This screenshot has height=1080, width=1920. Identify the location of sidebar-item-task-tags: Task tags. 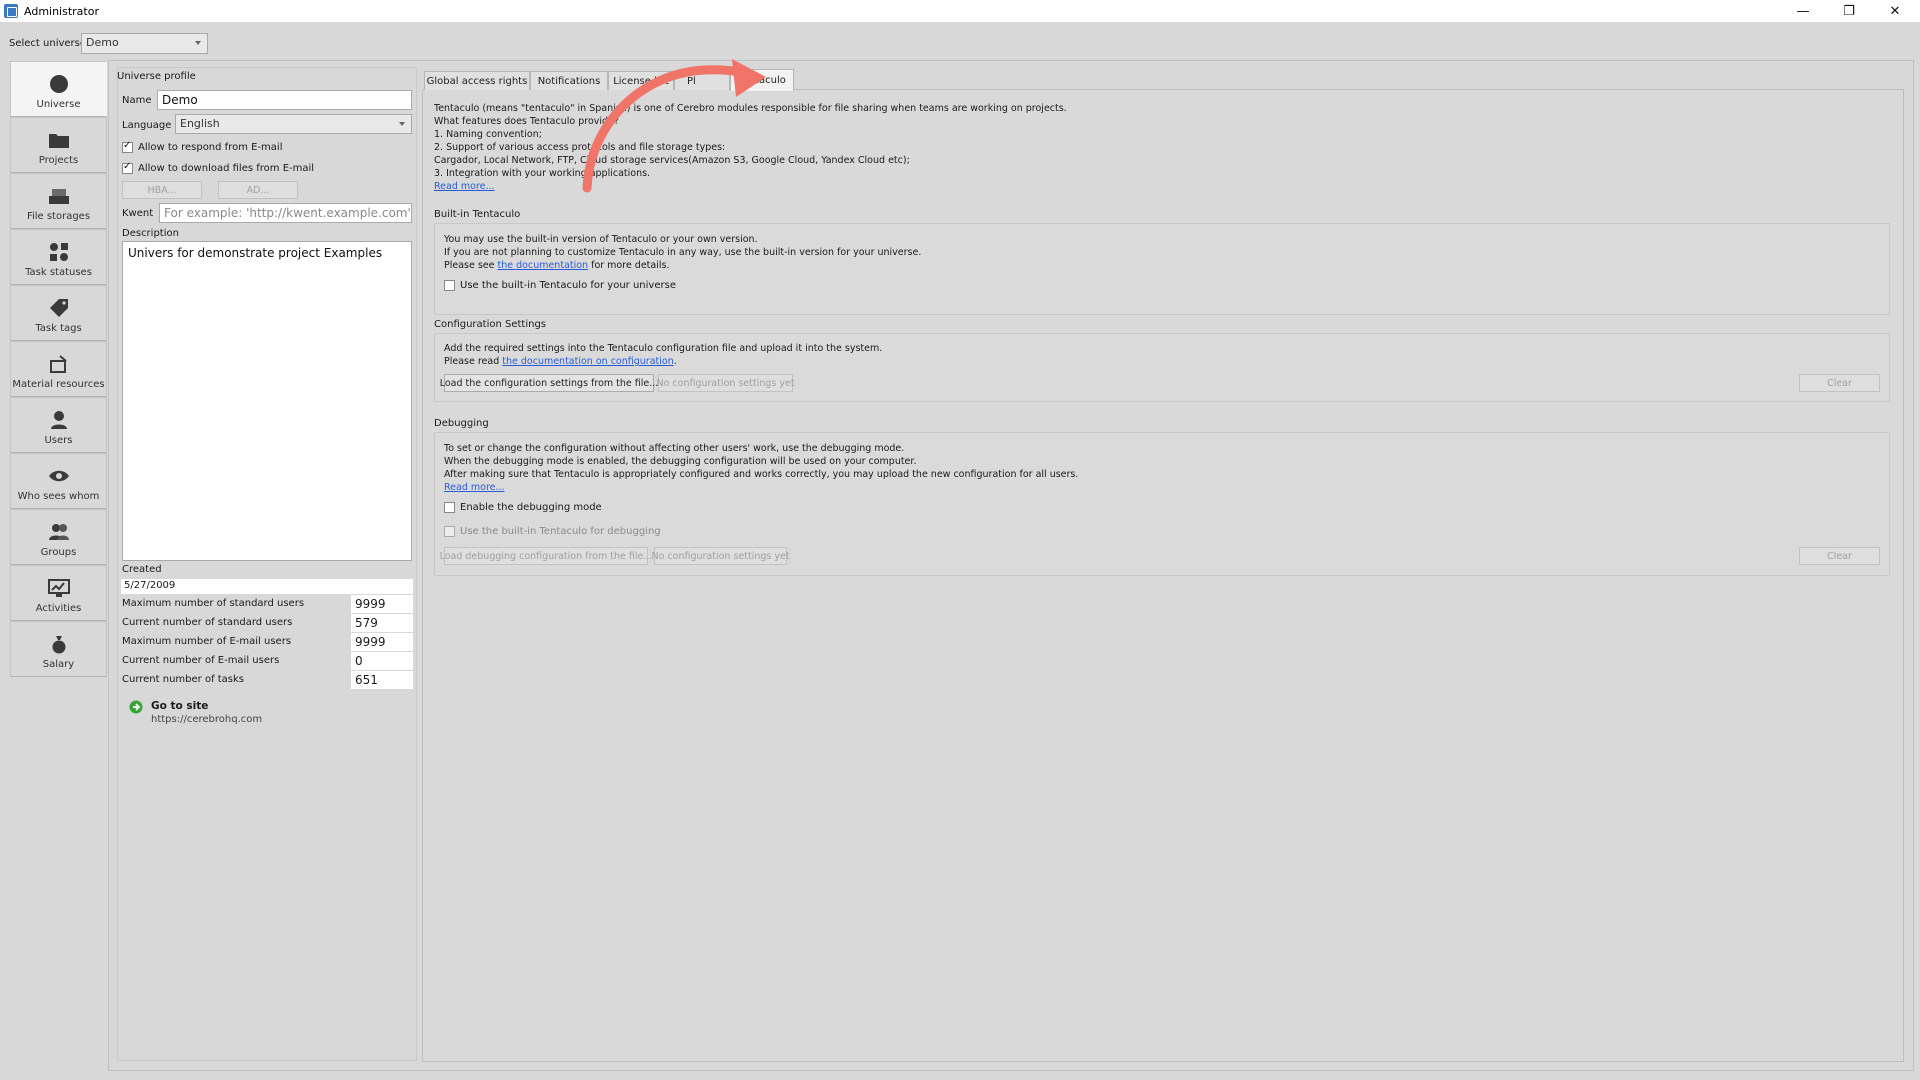
(58, 313).